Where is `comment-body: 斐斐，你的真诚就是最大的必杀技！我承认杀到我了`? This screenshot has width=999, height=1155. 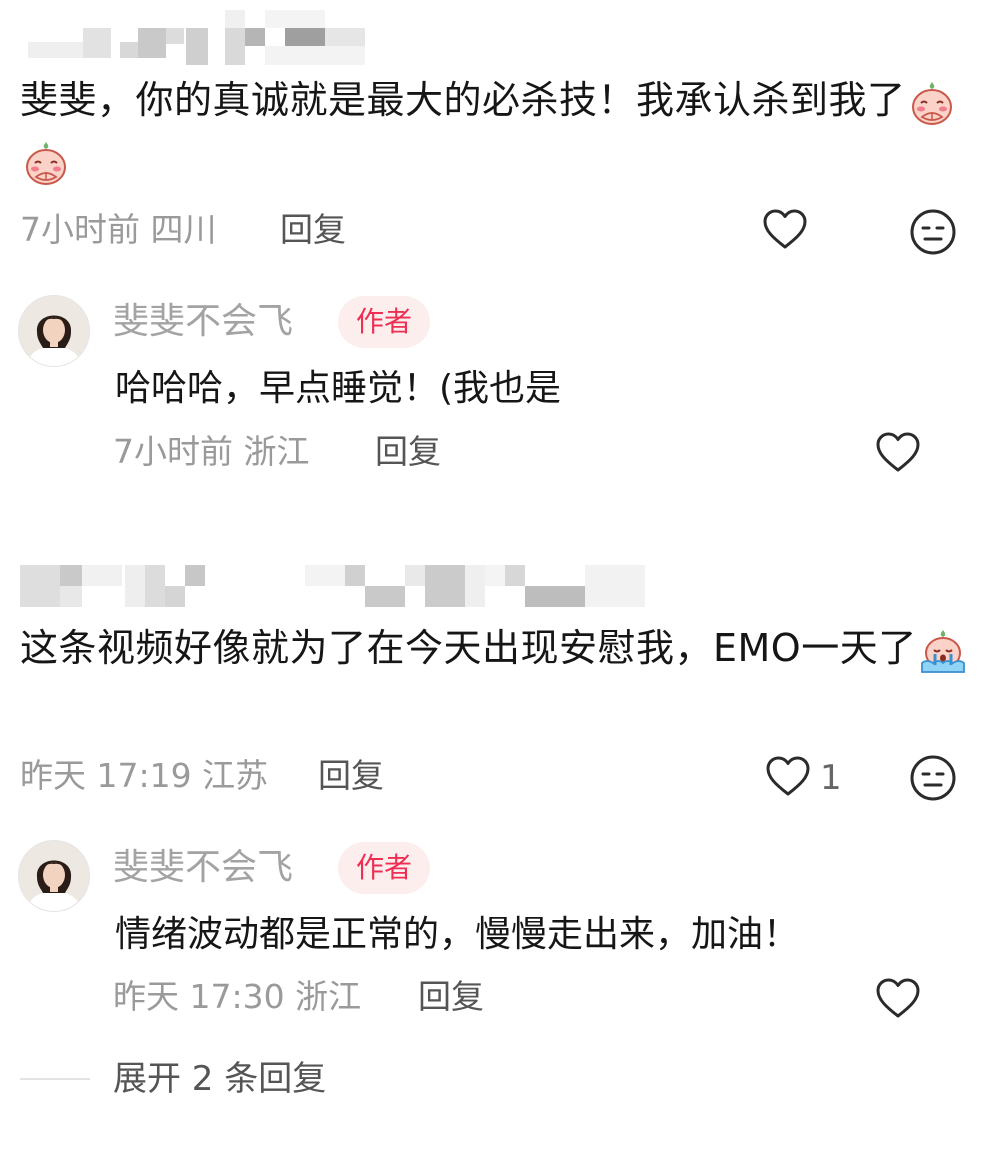
comment-body: 斐斐，你的真诚就是最大的必杀技！我承认杀到我了 is located at coordinates (463, 100).